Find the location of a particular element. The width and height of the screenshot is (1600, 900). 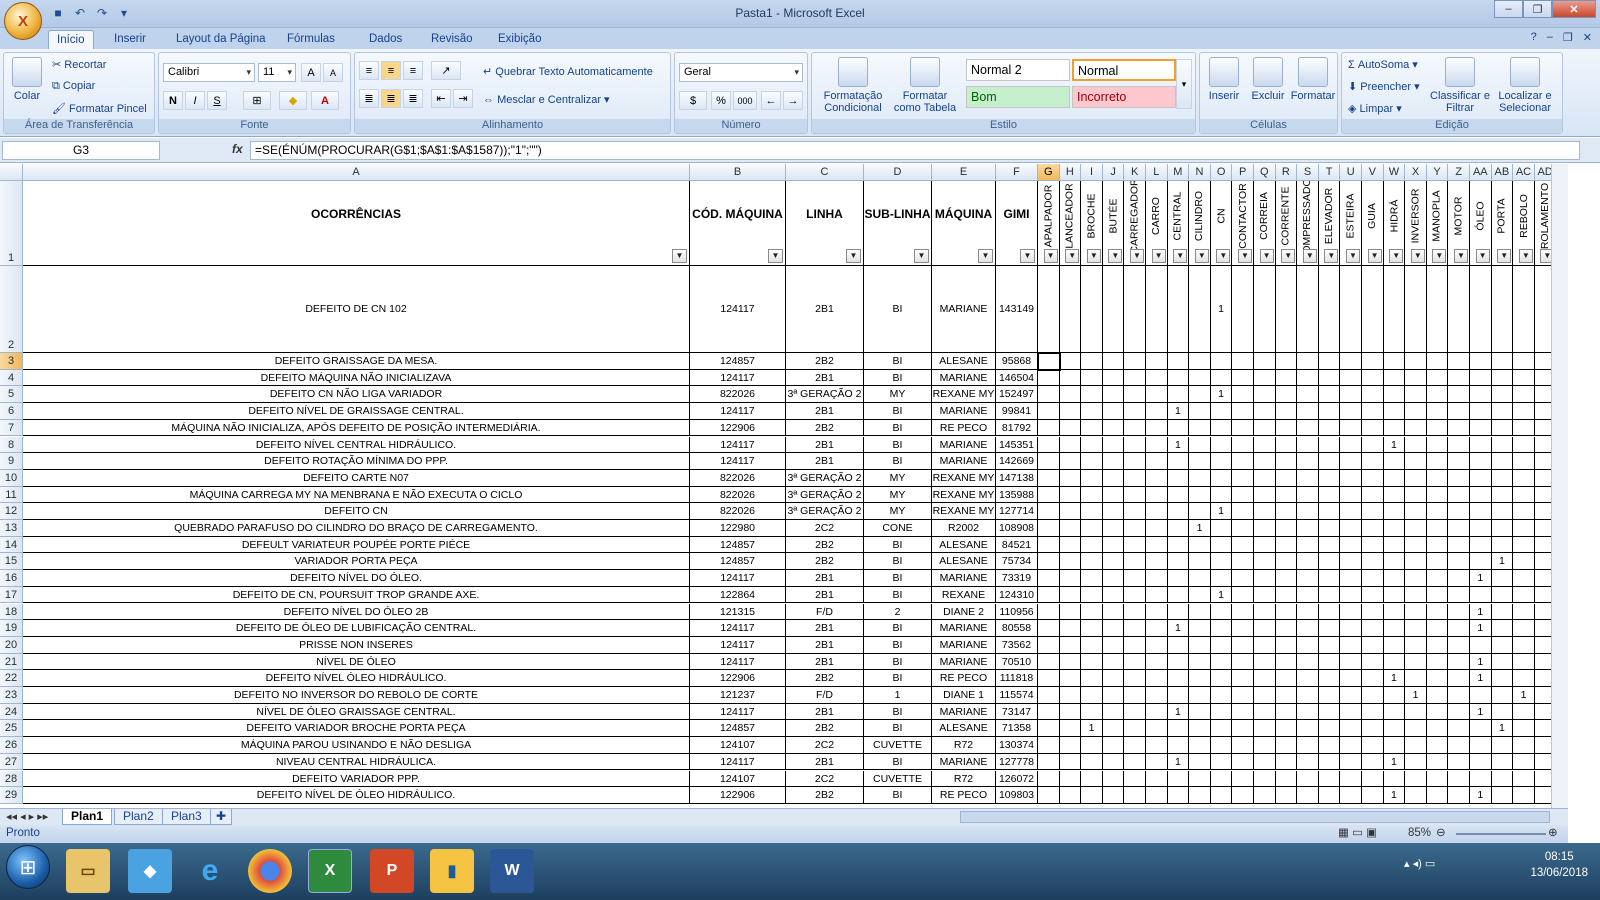

cell-m13 is located at coordinates (1178, 528).